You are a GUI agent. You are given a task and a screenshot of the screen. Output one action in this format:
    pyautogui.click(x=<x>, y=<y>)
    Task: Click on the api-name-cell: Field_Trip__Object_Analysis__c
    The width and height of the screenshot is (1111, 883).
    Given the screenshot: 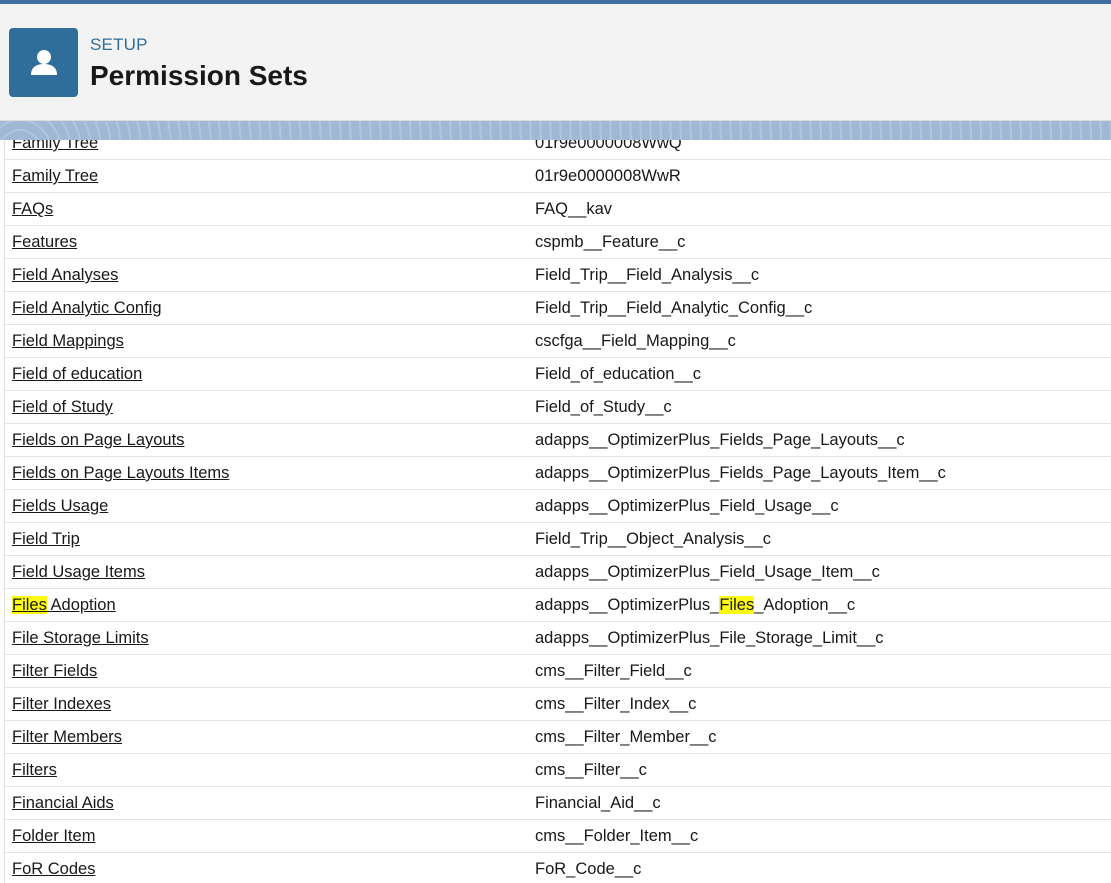 What is the action you would take?
    pyautogui.click(x=653, y=539)
    